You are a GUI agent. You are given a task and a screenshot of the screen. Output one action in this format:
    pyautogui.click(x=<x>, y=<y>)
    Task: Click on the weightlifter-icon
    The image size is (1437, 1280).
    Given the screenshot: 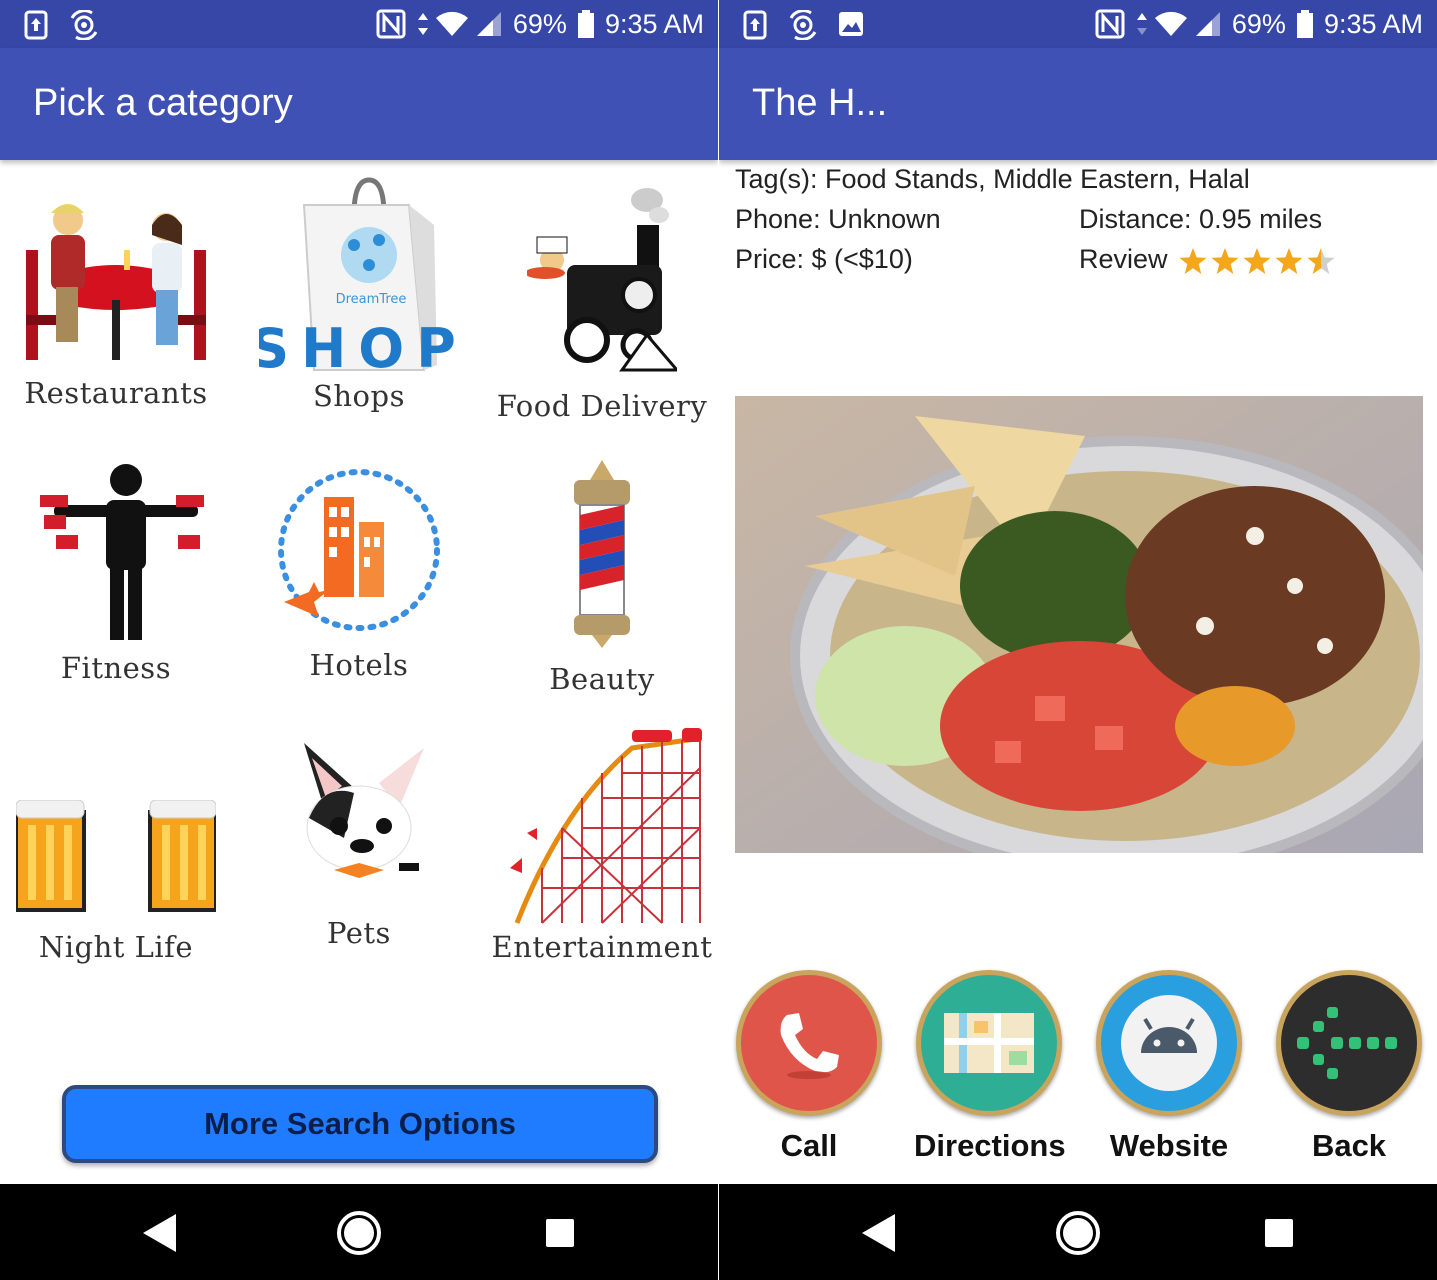 What is the action you would take?
    pyautogui.click(x=122, y=552)
    